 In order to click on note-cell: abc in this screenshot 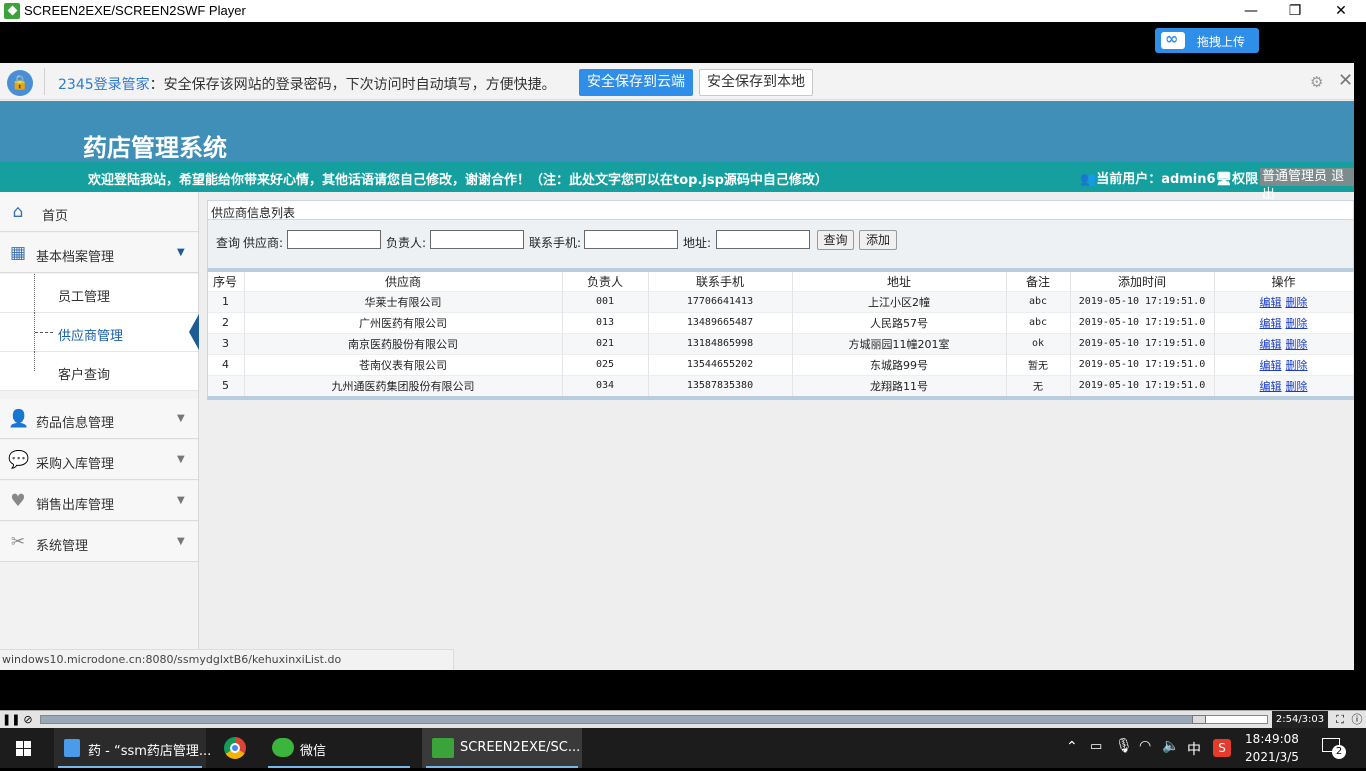, I will do `click(1038, 322)`.